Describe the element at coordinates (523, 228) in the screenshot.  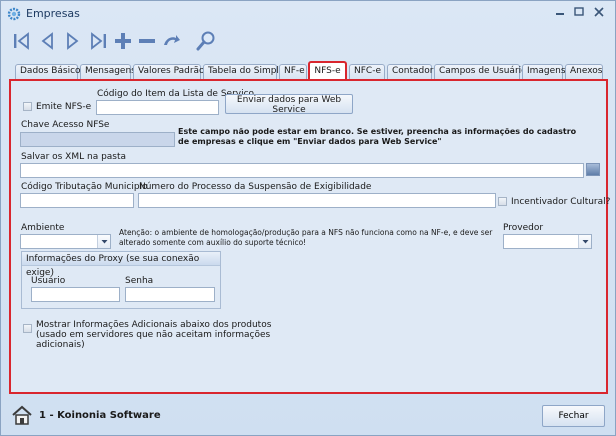
I see `provedor-label: Provedor` at that location.